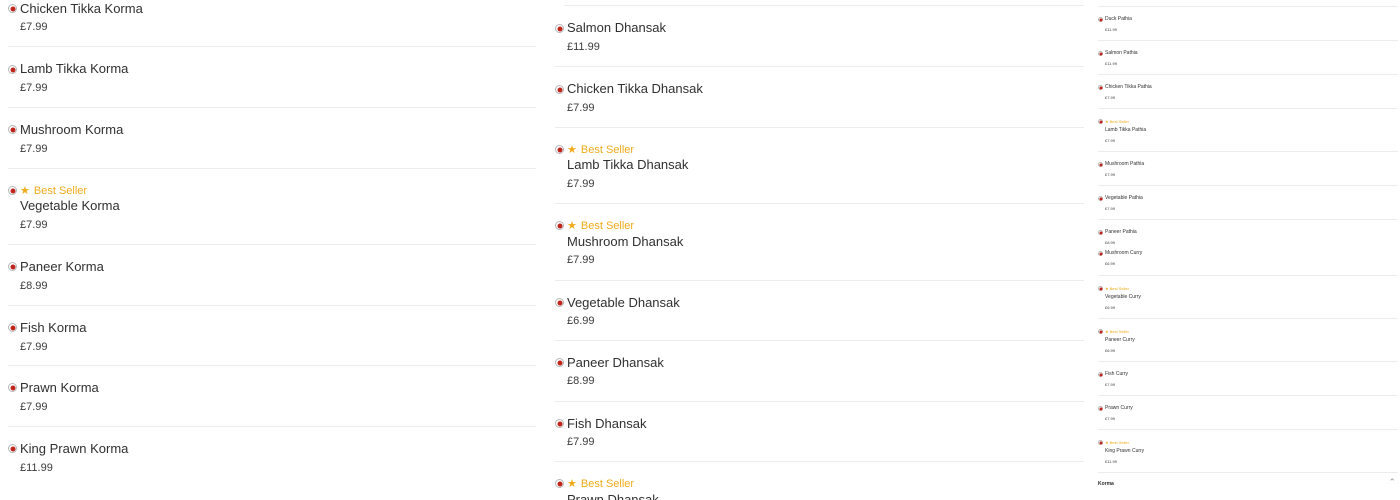  What do you see at coordinates (1128, 87) in the screenshot?
I see `item-name: Chicken Tikka Pathia` at bounding box center [1128, 87].